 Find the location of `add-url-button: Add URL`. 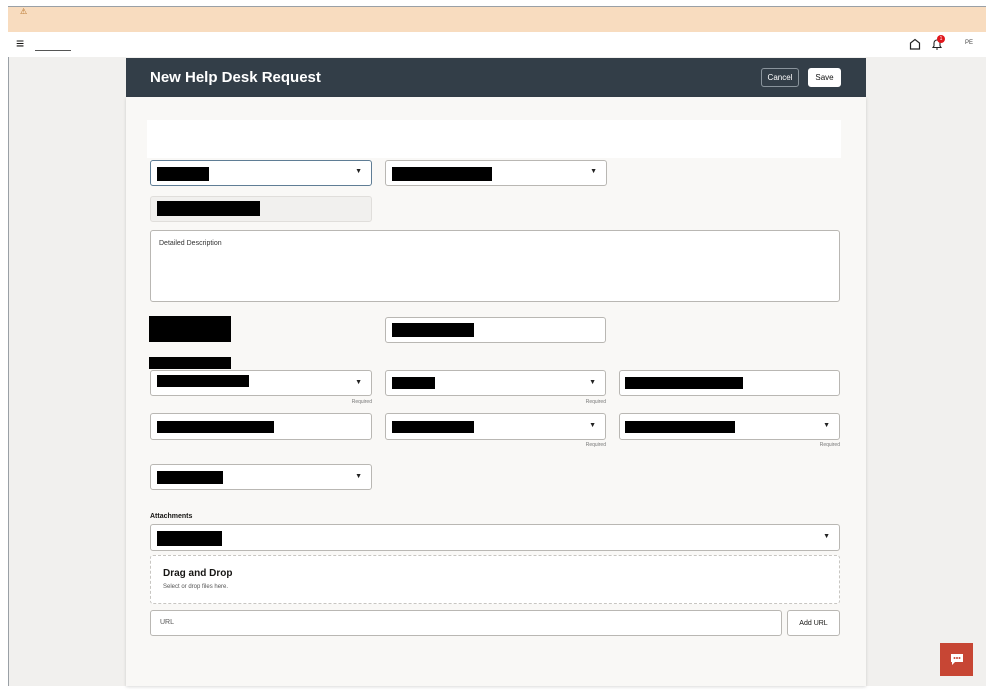

add-url-button: Add URL is located at coordinates (813, 623).